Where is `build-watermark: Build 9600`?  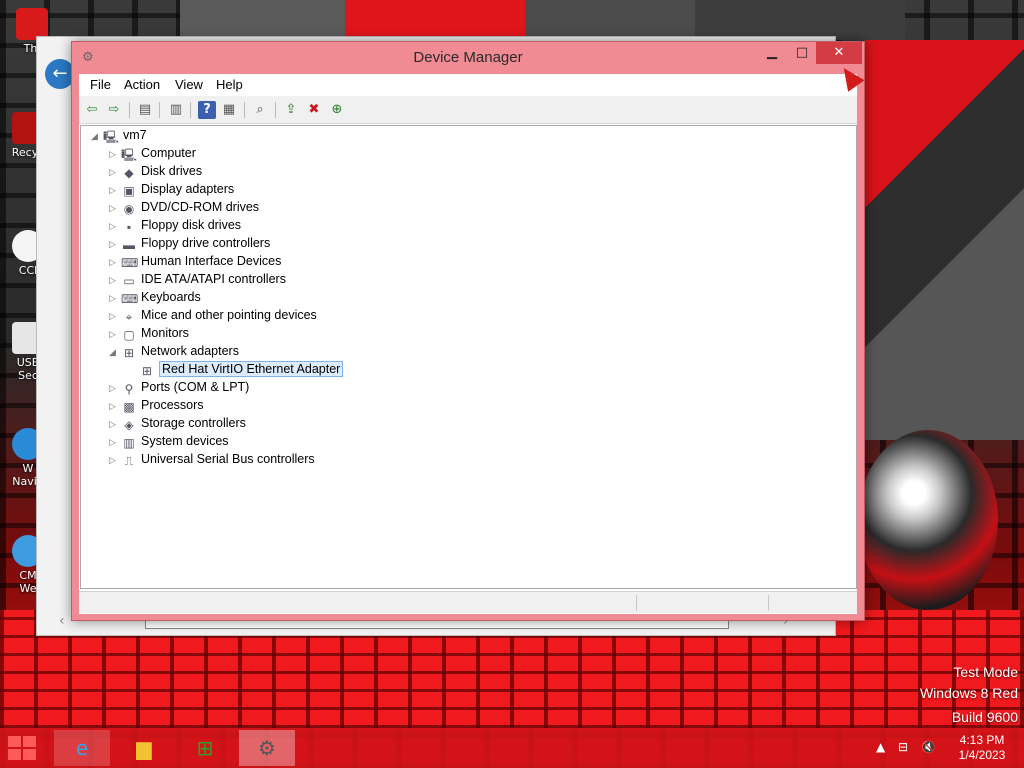 build-watermark: Build 9600 is located at coordinates (984, 717).